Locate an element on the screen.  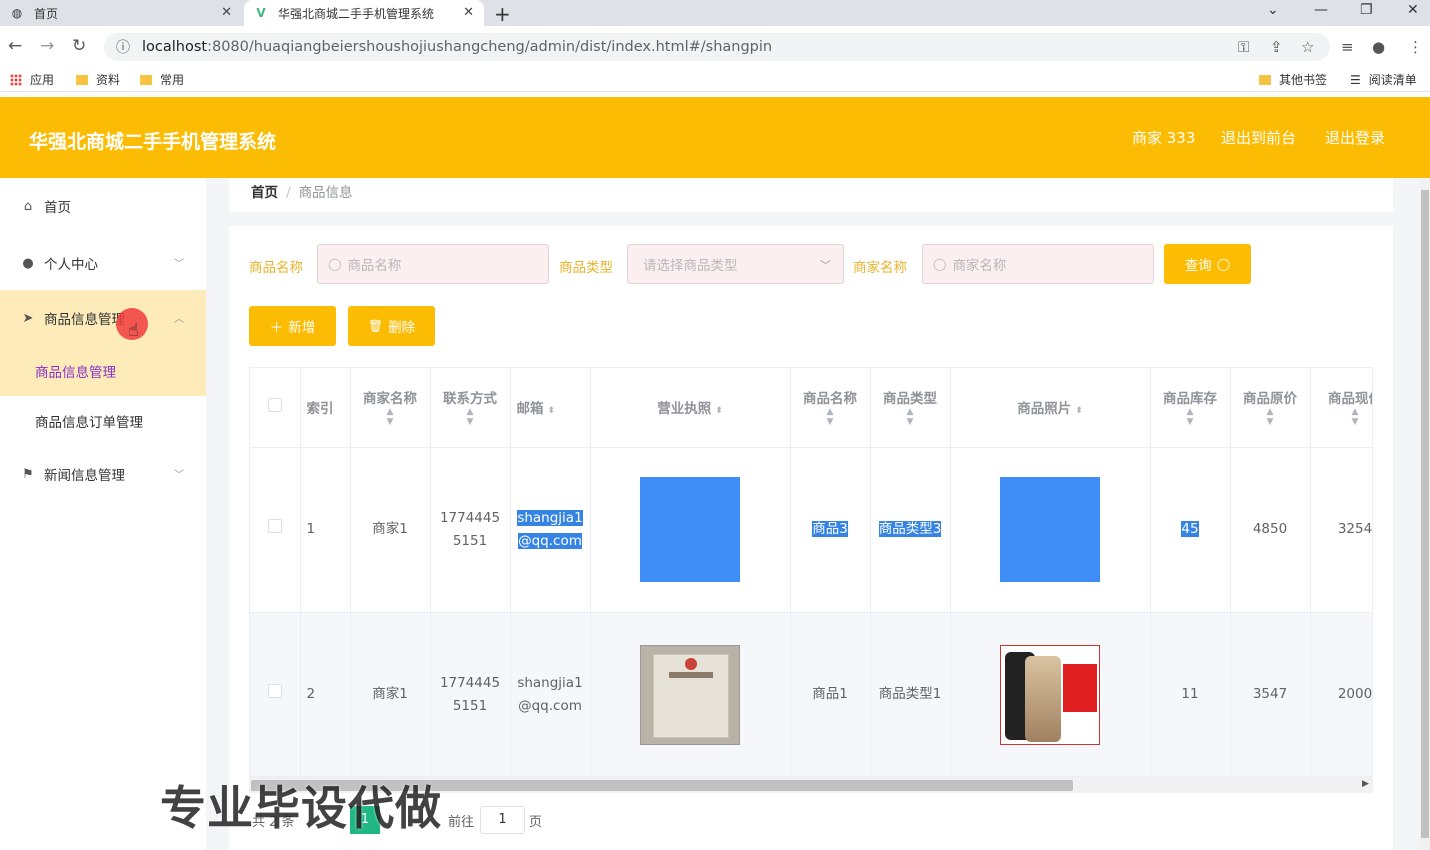
browser-tab-app: V 华强北商城二手手机管理系统 ✕ is located at coordinates (364, 13).